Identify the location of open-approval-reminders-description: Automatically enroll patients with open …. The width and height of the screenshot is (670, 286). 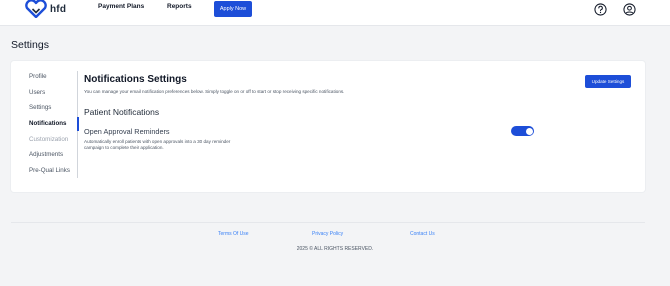
(157, 144).